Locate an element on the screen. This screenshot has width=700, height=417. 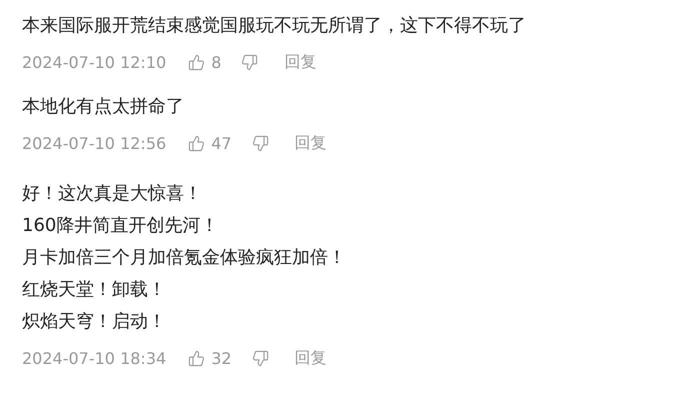
comment-time: 2024-07-10 12:10 is located at coordinates (94, 62).